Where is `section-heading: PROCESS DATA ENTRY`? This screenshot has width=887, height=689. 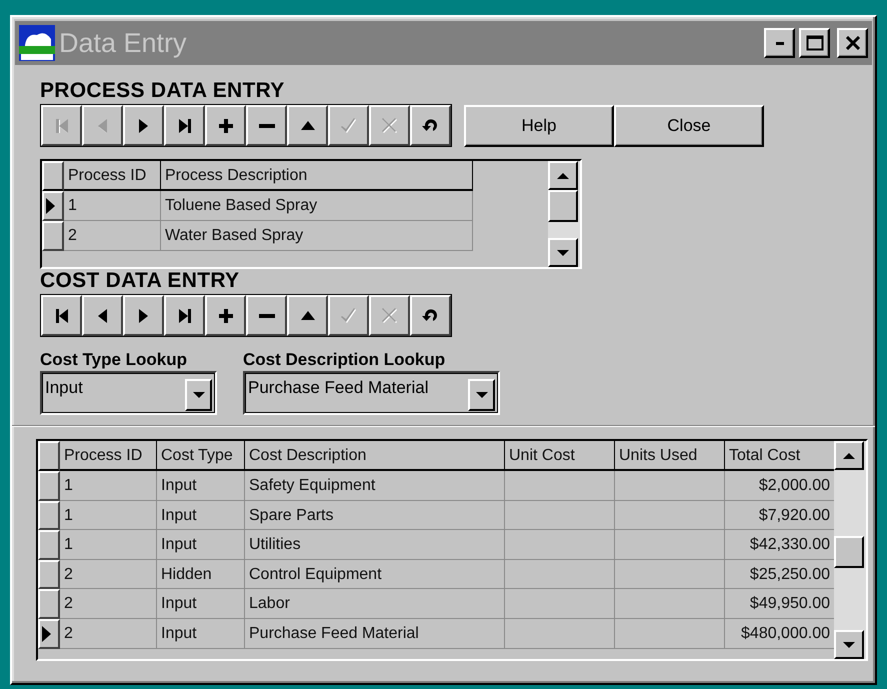 section-heading: PROCESS DATA ENTRY is located at coordinates (163, 91).